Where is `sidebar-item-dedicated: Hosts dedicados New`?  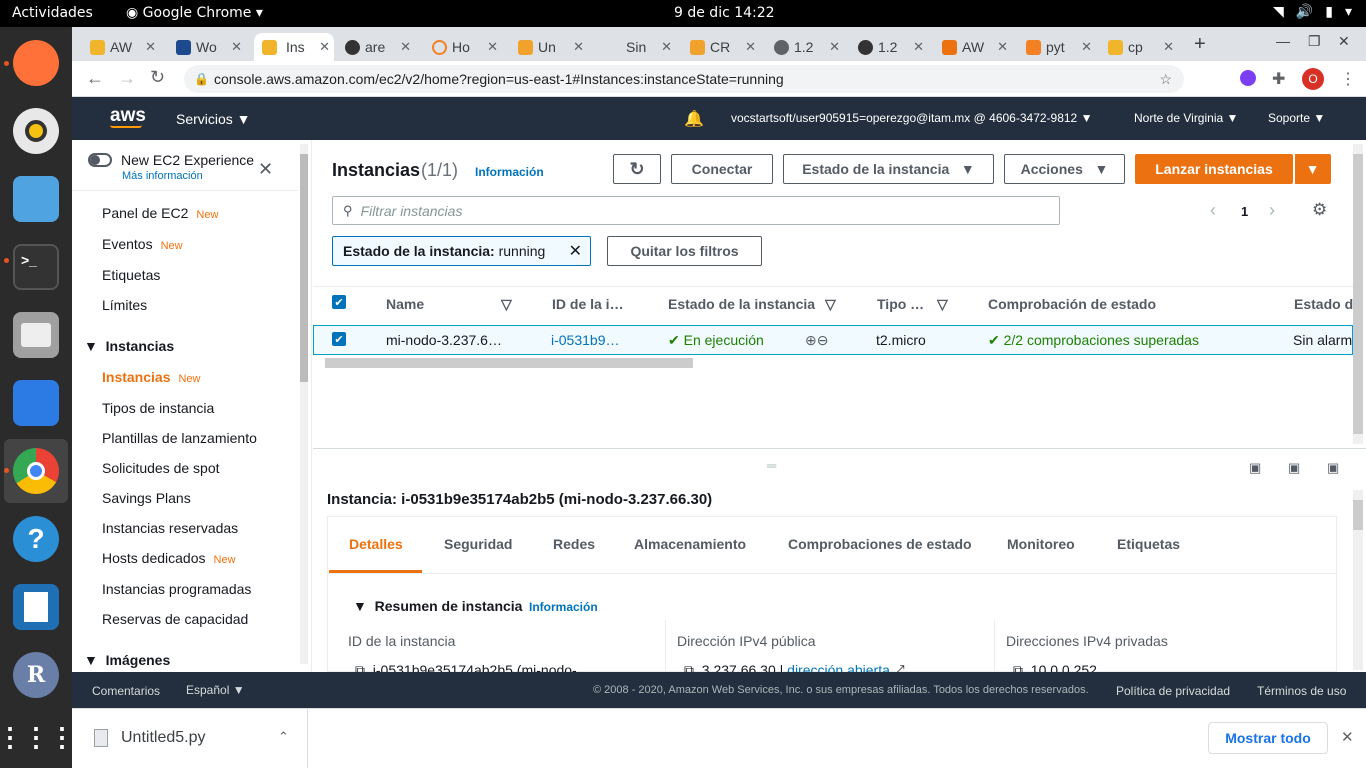
sidebar-item-dedicated: Hosts dedicados New is located at coordinates (169, 558).